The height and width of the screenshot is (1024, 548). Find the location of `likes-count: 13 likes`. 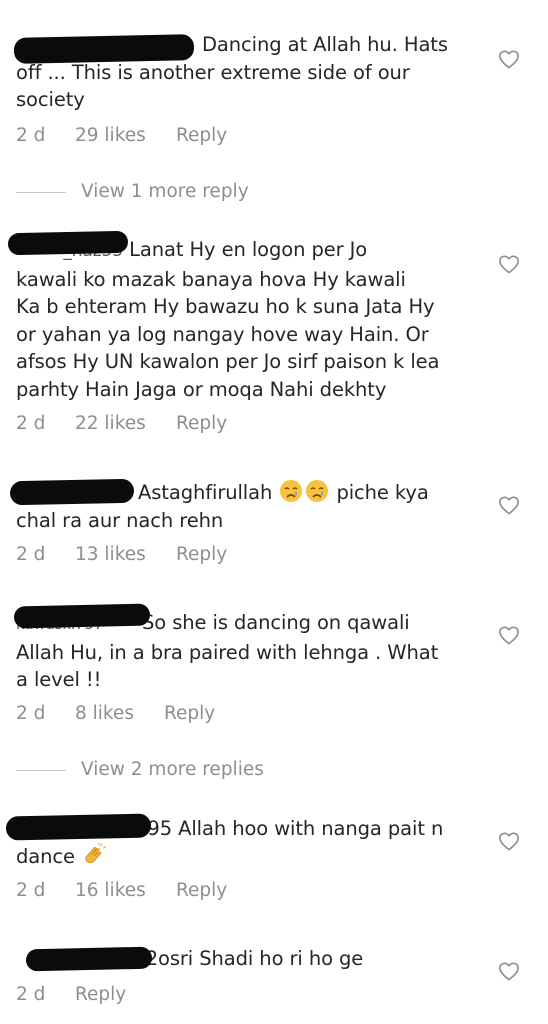

likes-count: 13 likes is located at coordinates (110, 555).